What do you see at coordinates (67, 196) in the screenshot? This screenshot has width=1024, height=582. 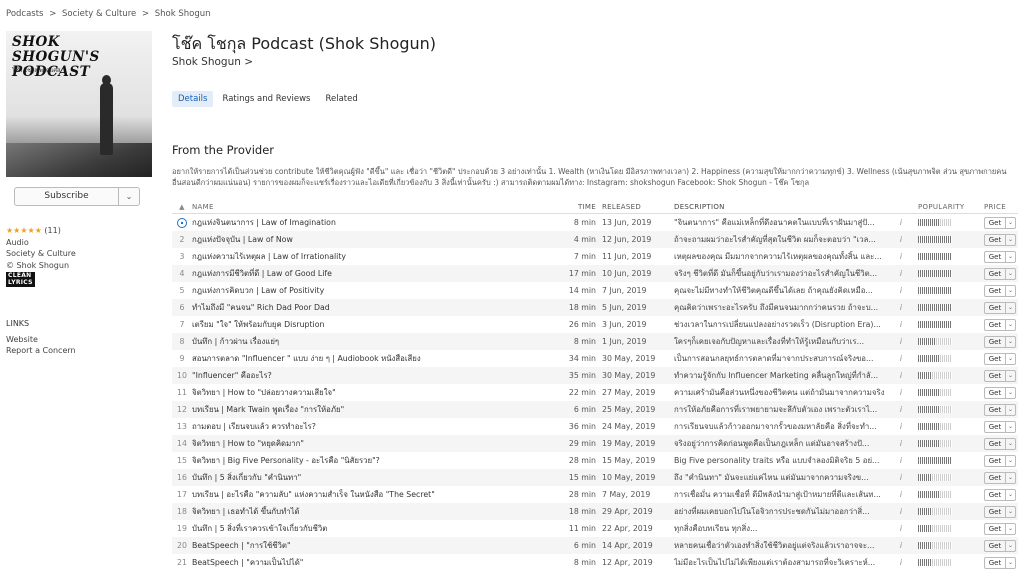 I see `subscribe-button: Subscribe` at bounding box center [67, 196].